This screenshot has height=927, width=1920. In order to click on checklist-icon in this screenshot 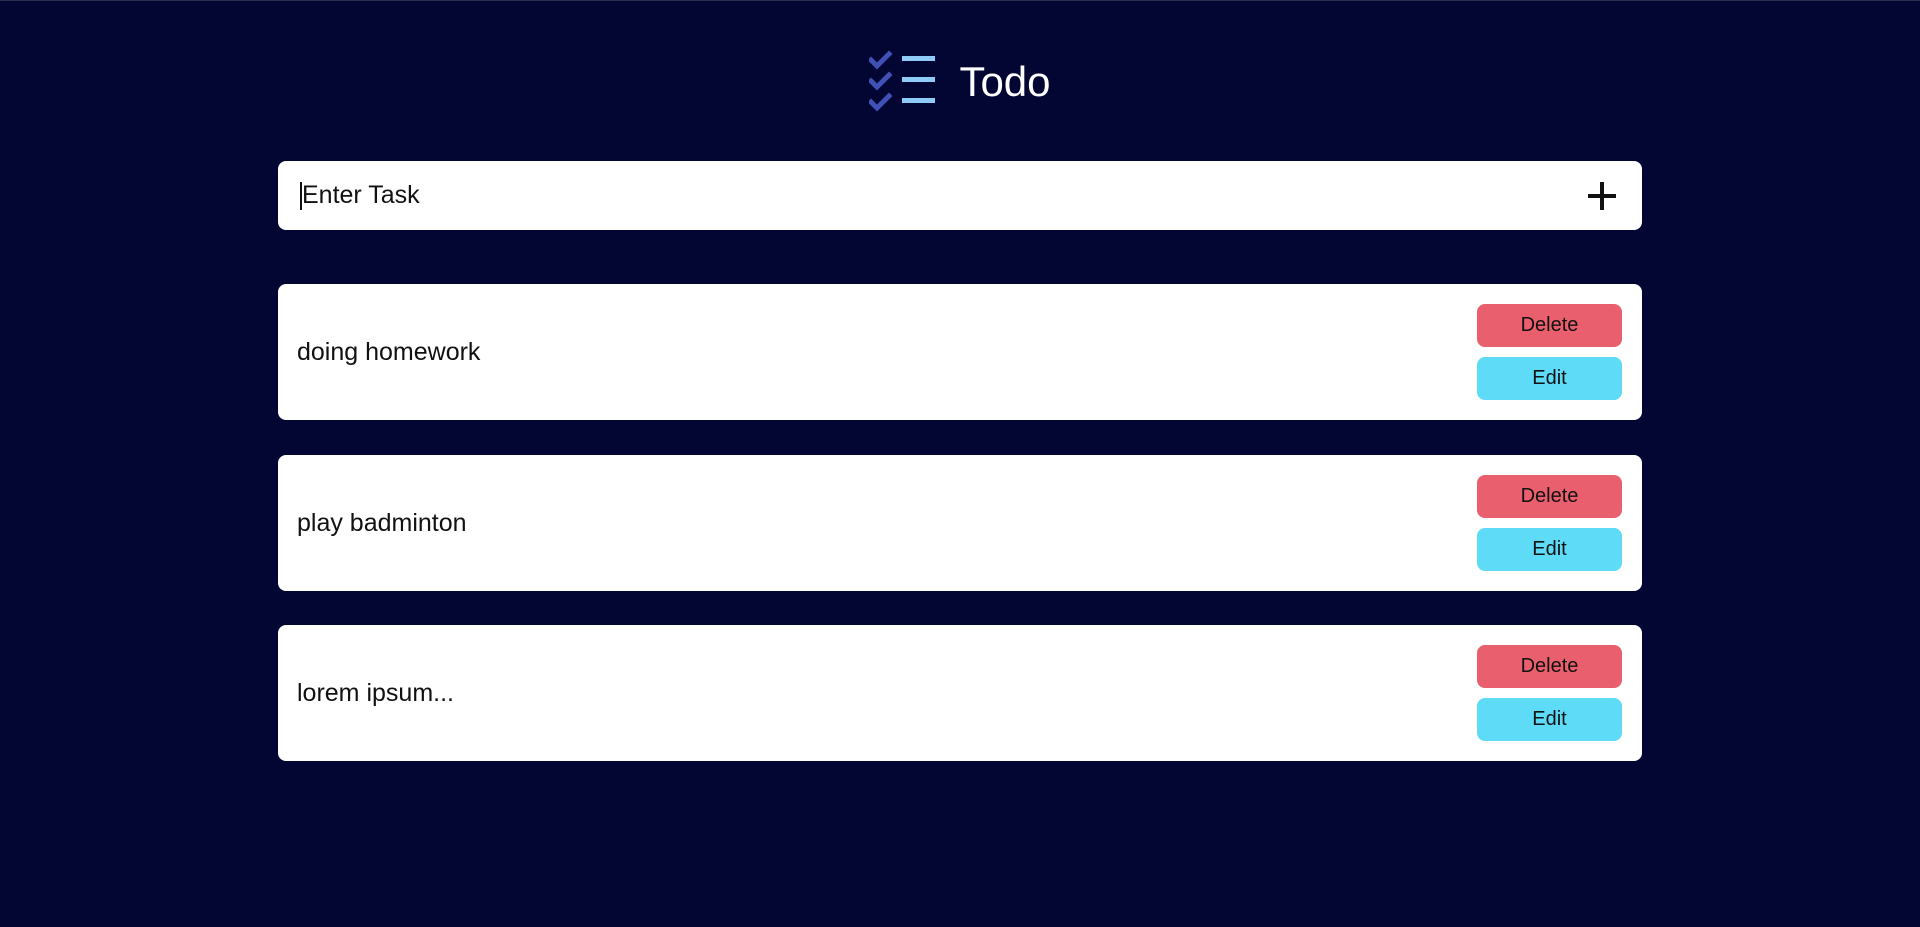, I will do `click(901, 82)`.